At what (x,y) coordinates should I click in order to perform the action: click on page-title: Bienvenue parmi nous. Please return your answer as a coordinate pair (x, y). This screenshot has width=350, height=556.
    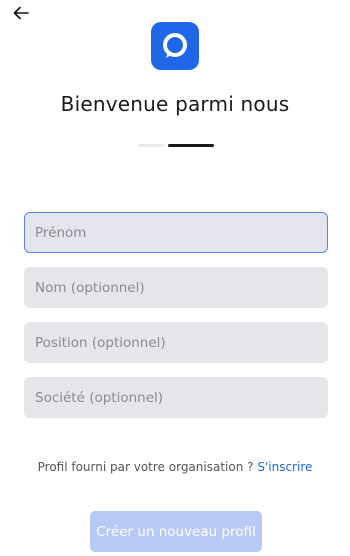
    Looking at the image, I should click on (175, 104).